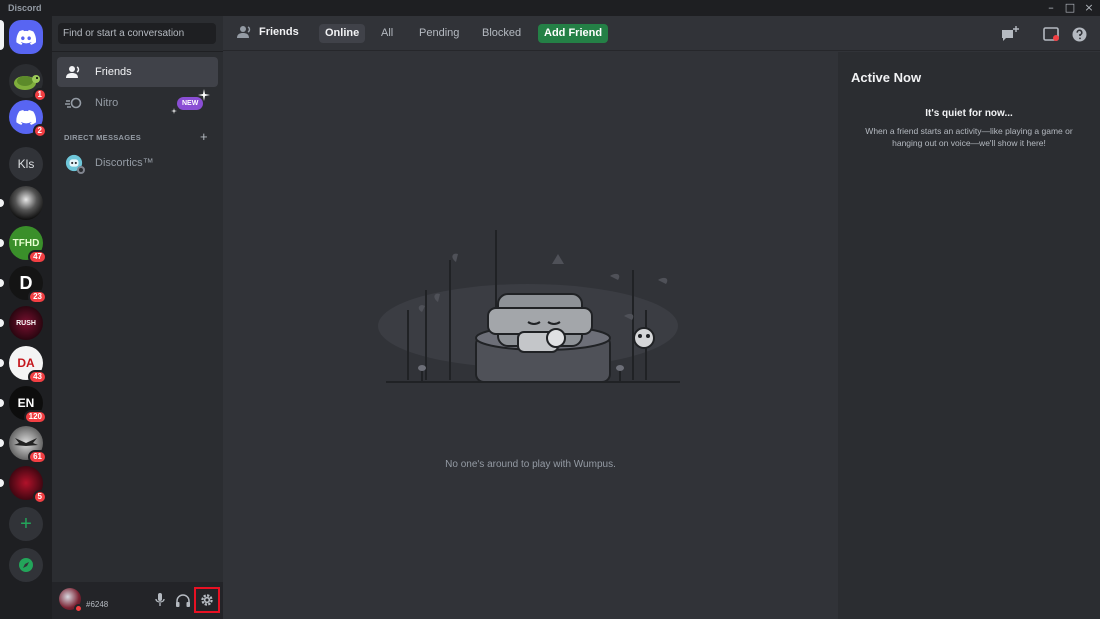 This screenshot has width=1100, height=619. What do you see at coordinates (204, 136) in the screenshot?
I see `create-dm-button: +` at bounding box center [204, 136].